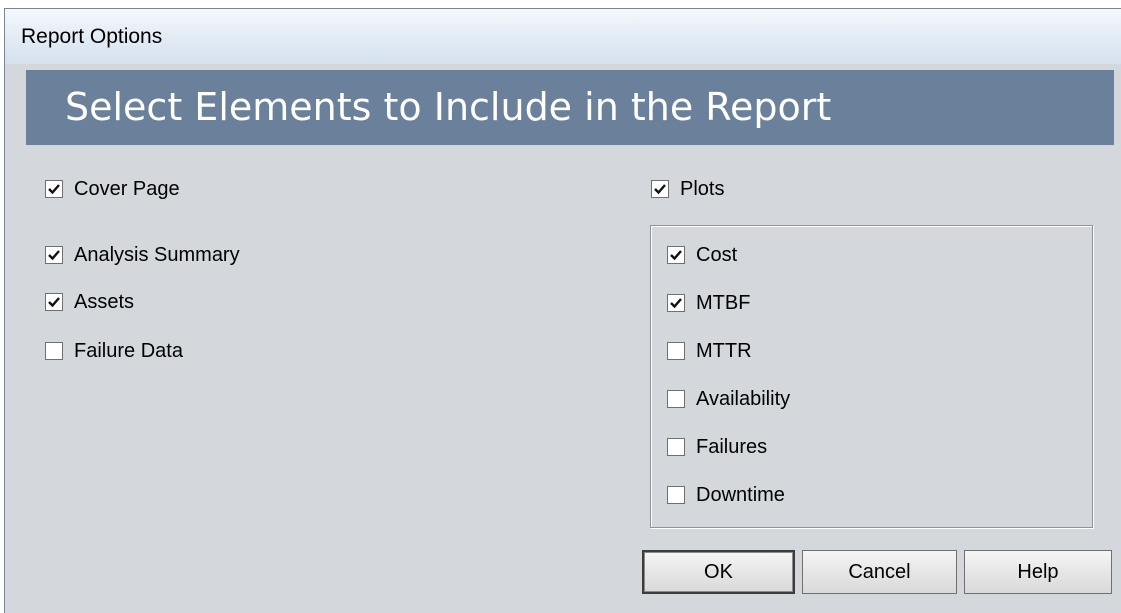  What do you see at coordinates (128, 350) in the screenshot?
I see `checkbox-label: Failure Data` at bounding box center [128, 350].